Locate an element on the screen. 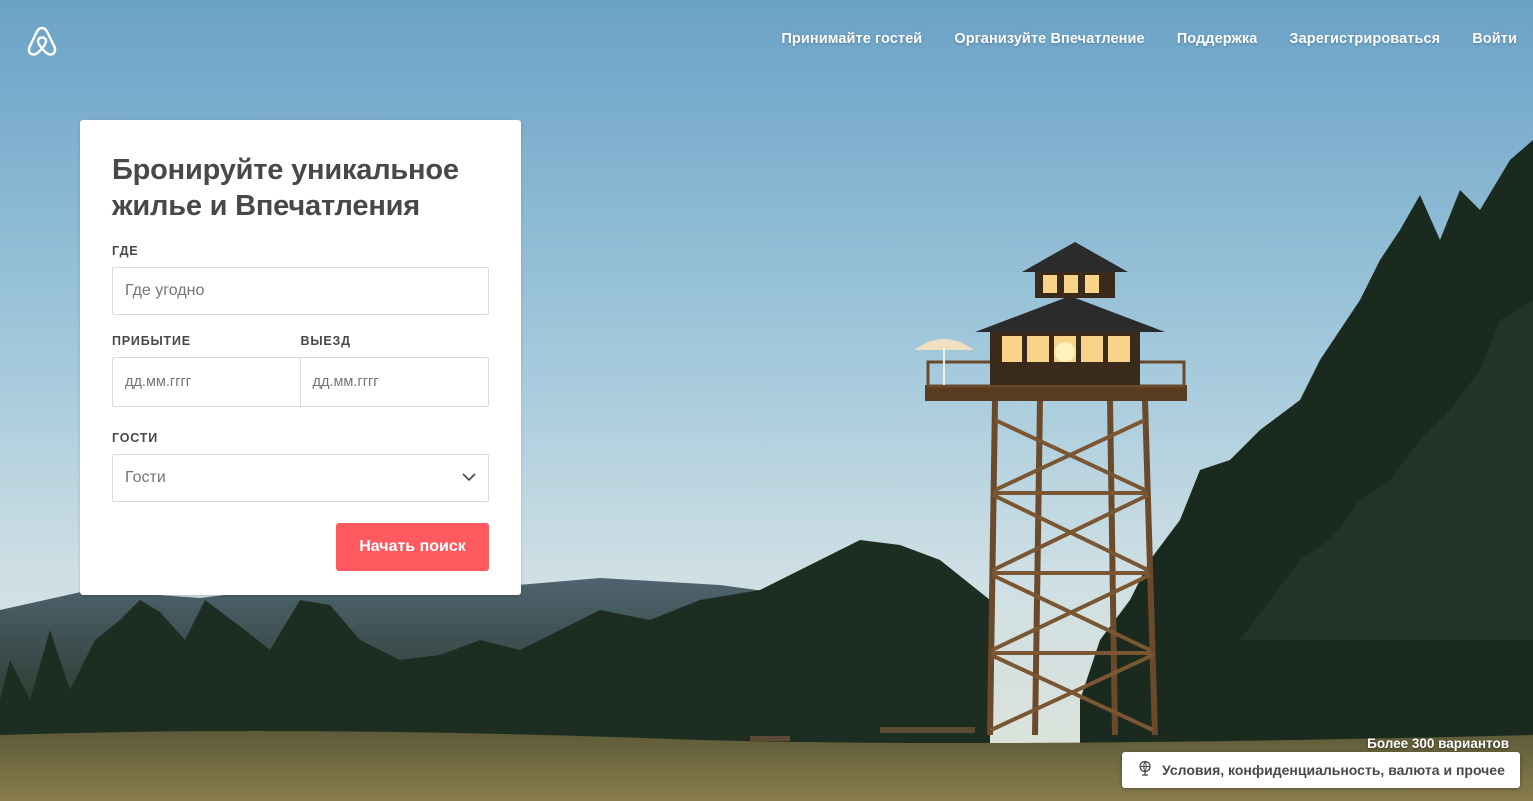 This screenshot has height=801, width=1533. dates-row: Прибытие дд.мм.гггг Выезд дд.мм.гггг is located at coordinates (300, 370).